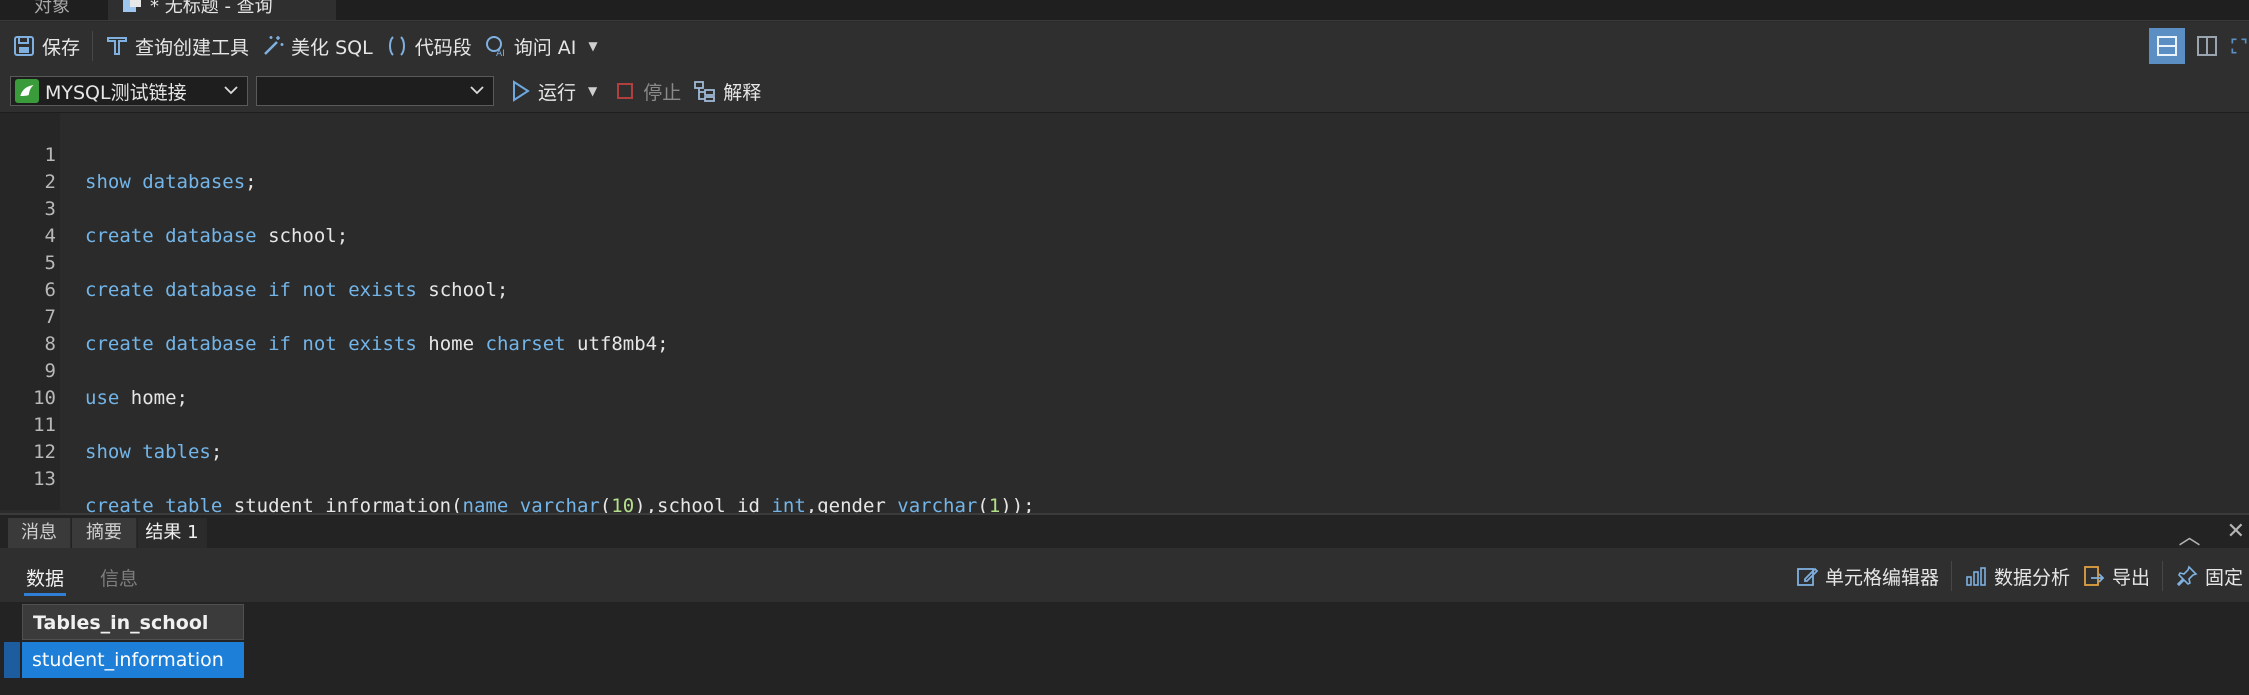  Describe the element at coordinates (1124, 532) in the screenshot. I see `result-panel-tabs: 消息 摘要 结果 1 ︿ ✕` at that location.